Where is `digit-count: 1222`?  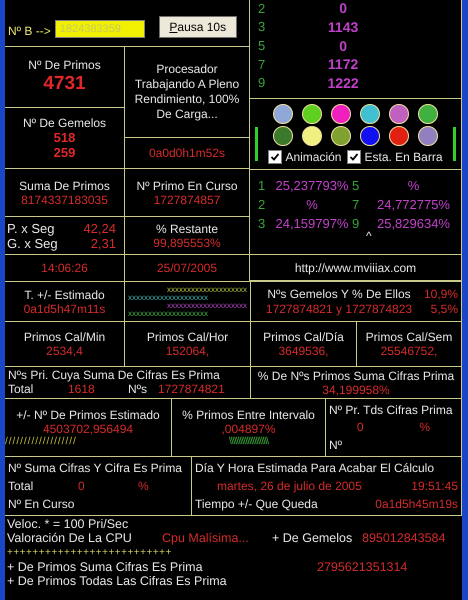
digit-count: 1222 is located at coordinates (343, 82).